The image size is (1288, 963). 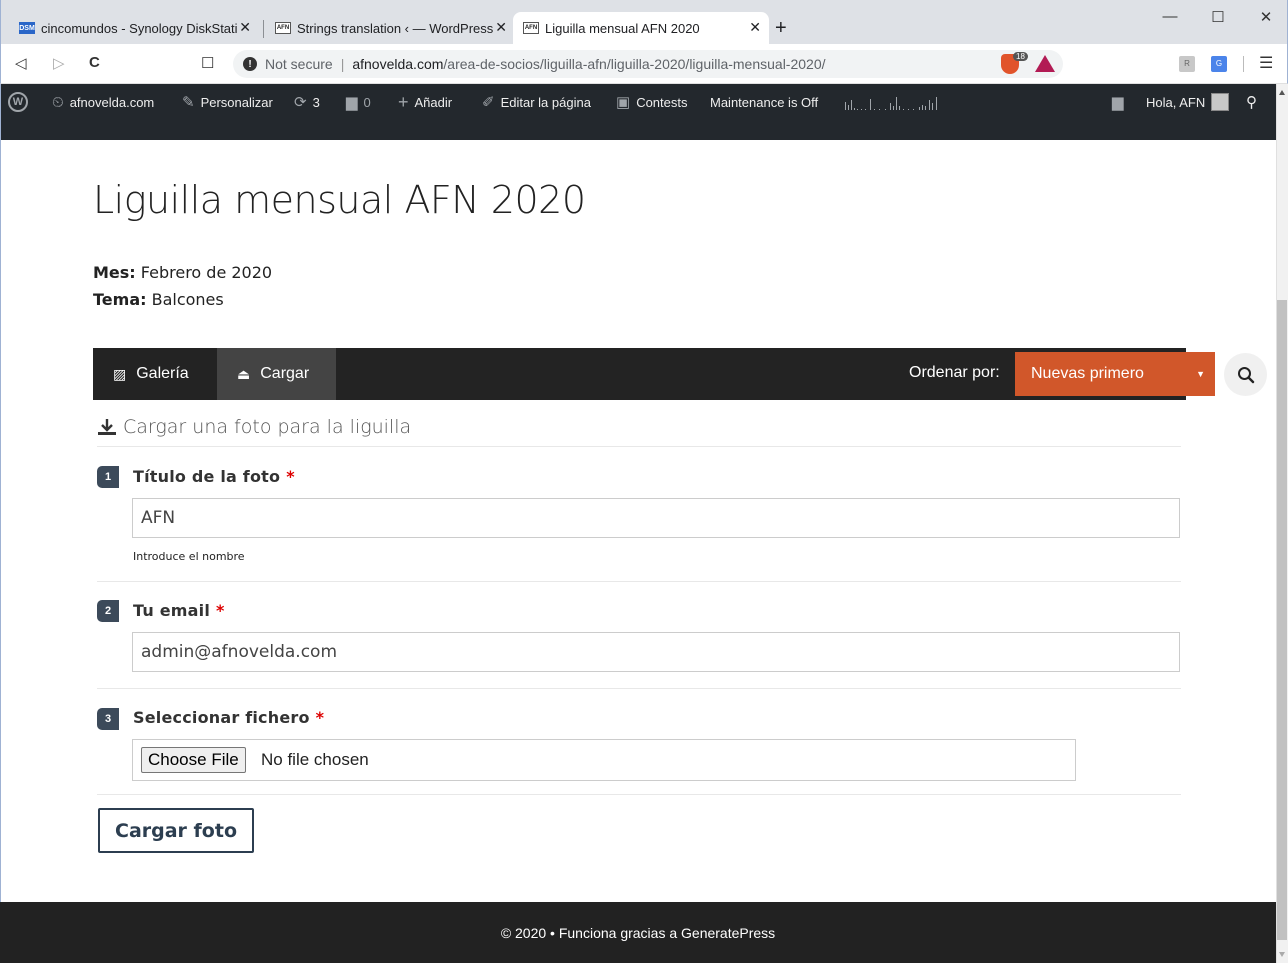 What do you see at coordinates (604, 760) in the screenshot?
I see `file-input: Choose File No file chosen` at bounding box center [604, 760].